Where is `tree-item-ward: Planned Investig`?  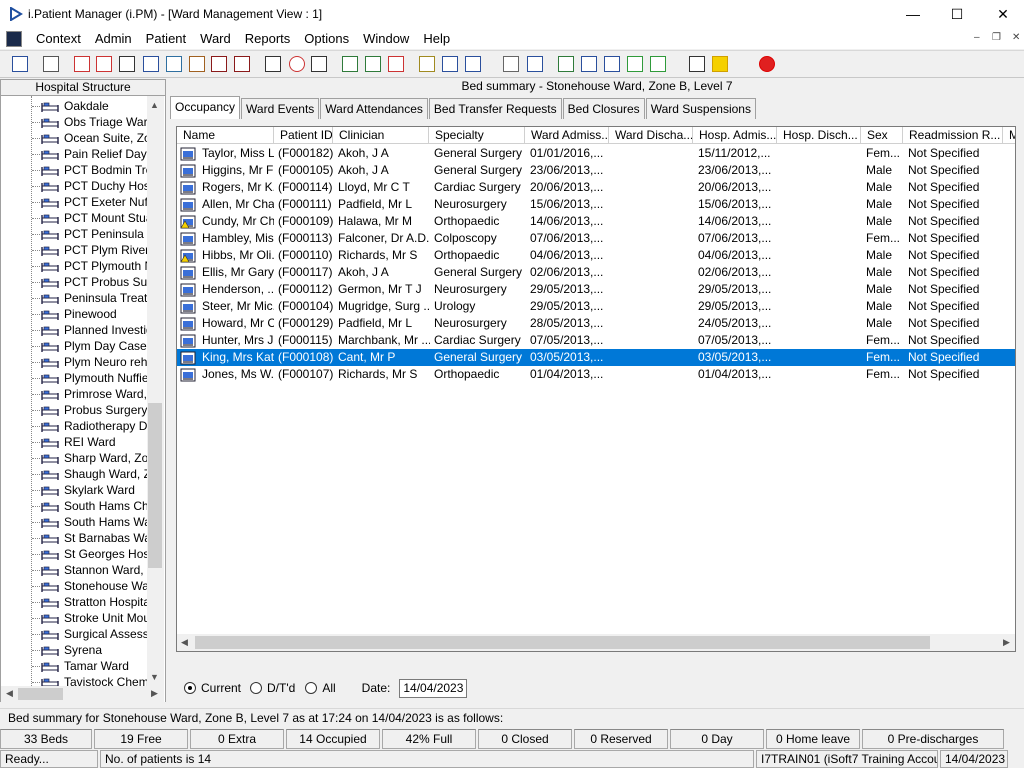
tree-item-ward: Planned Investig is located at coordinates (75, 330).